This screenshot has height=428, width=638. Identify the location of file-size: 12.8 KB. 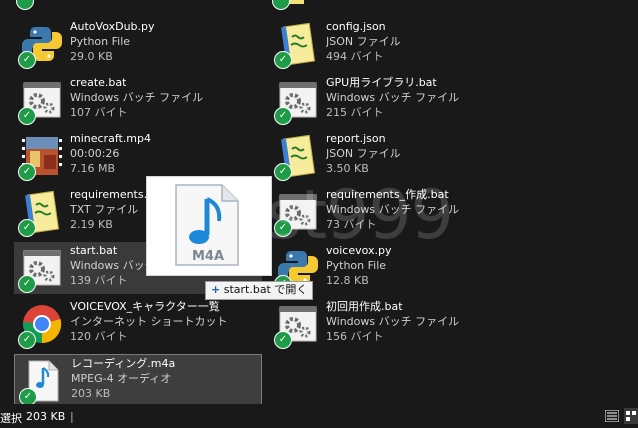
(347, 280).